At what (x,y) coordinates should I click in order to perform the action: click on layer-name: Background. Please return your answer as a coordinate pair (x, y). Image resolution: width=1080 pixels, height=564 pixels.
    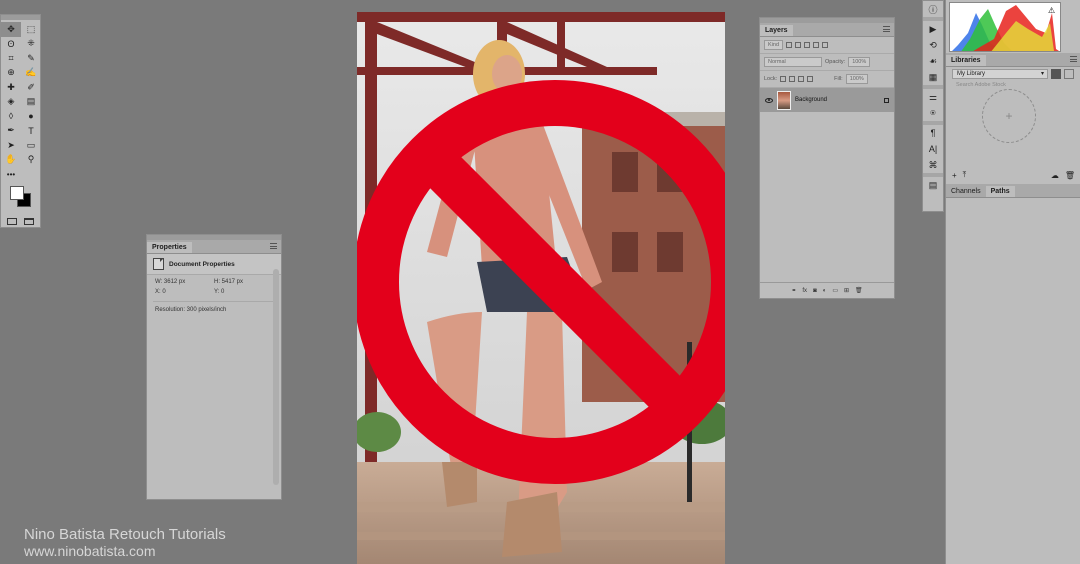
    Looking at the image, I should click on (811, 100).